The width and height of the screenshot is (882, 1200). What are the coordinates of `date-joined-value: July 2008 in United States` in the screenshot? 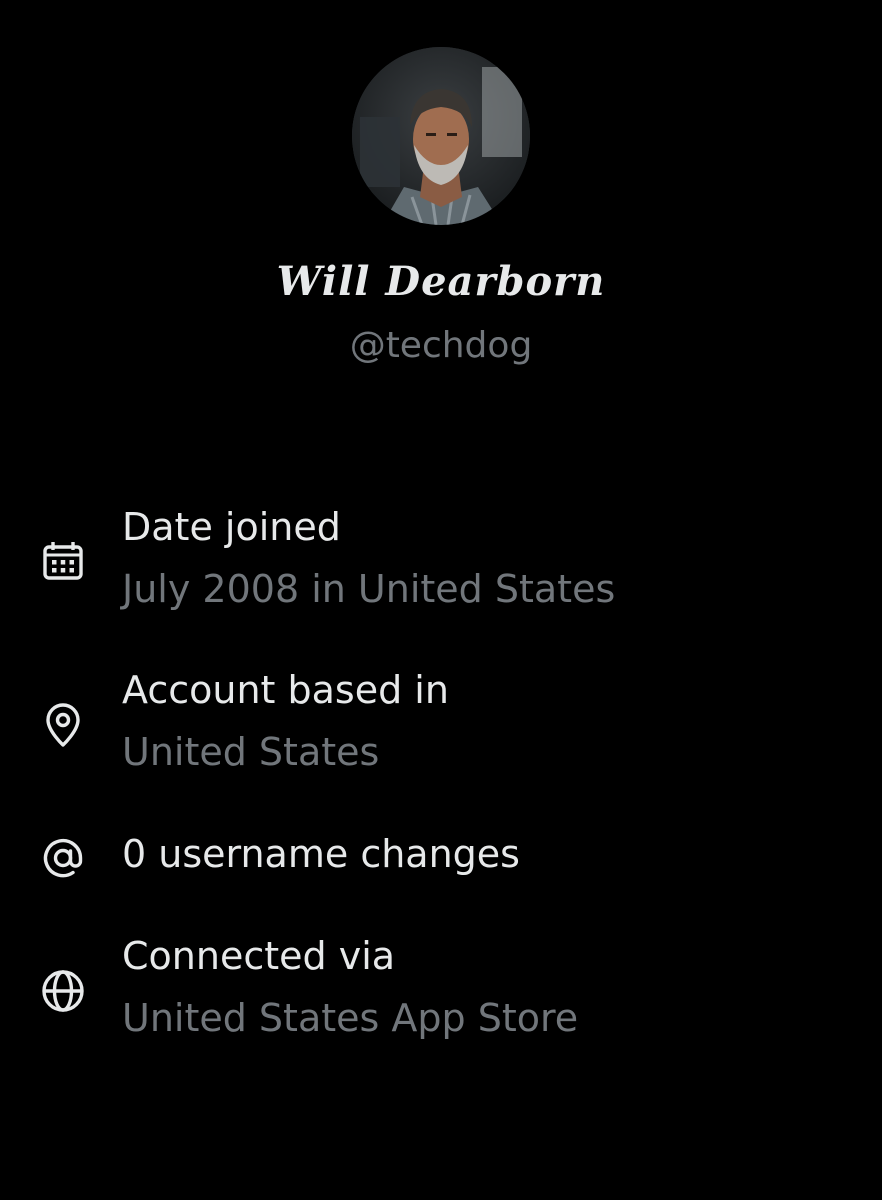 It's located at (369, 589).